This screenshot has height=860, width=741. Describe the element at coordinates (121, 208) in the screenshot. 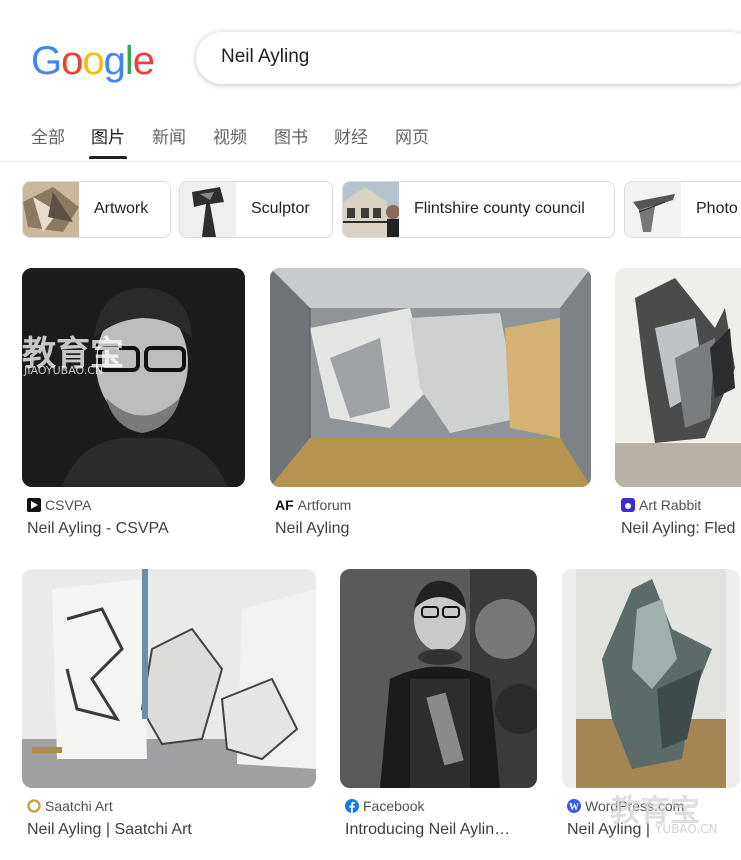

I see `chip-label: Artwork` at that location.